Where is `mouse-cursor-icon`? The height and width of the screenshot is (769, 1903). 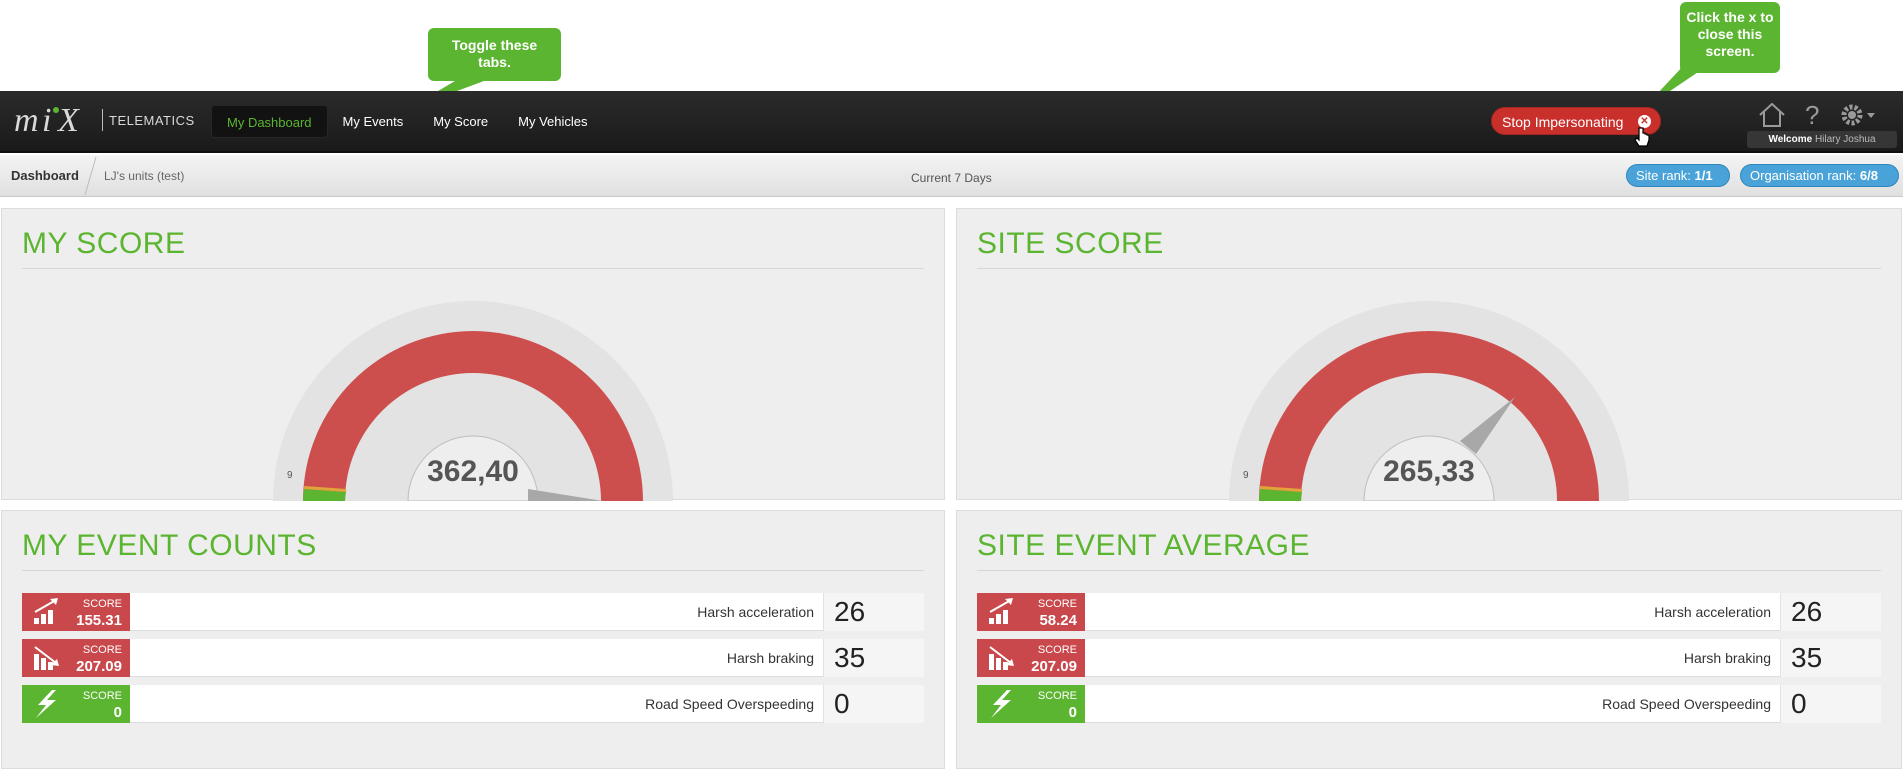 mouse-cursor-icon is located at coordinates (1642, 137).